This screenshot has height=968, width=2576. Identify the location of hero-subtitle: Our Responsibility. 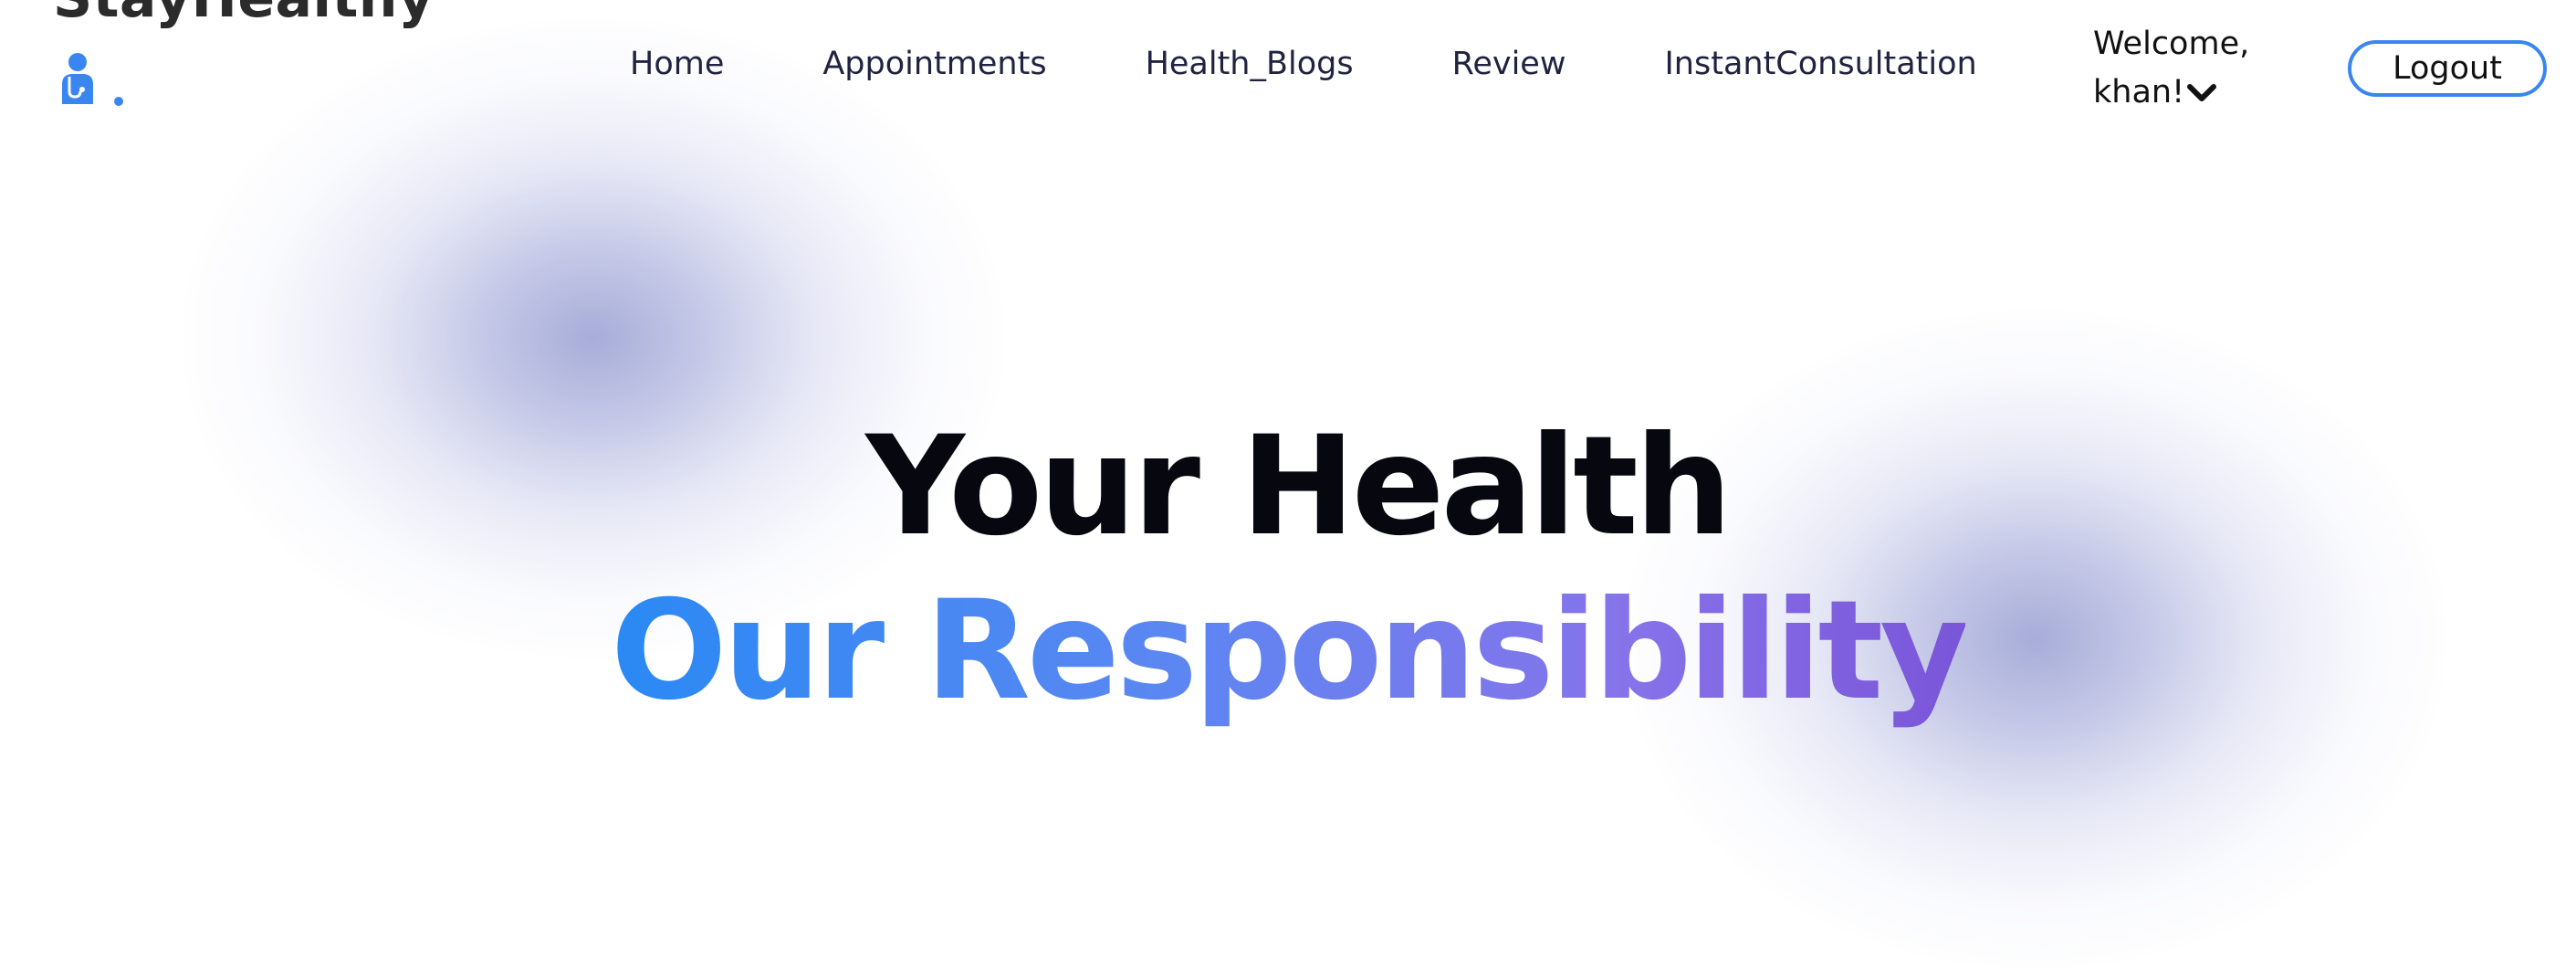
(1290, 651).